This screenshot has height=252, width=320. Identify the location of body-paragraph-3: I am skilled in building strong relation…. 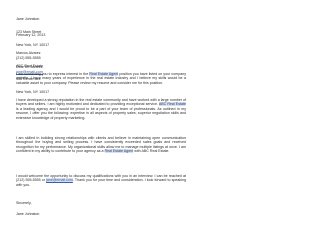
(101, 145).